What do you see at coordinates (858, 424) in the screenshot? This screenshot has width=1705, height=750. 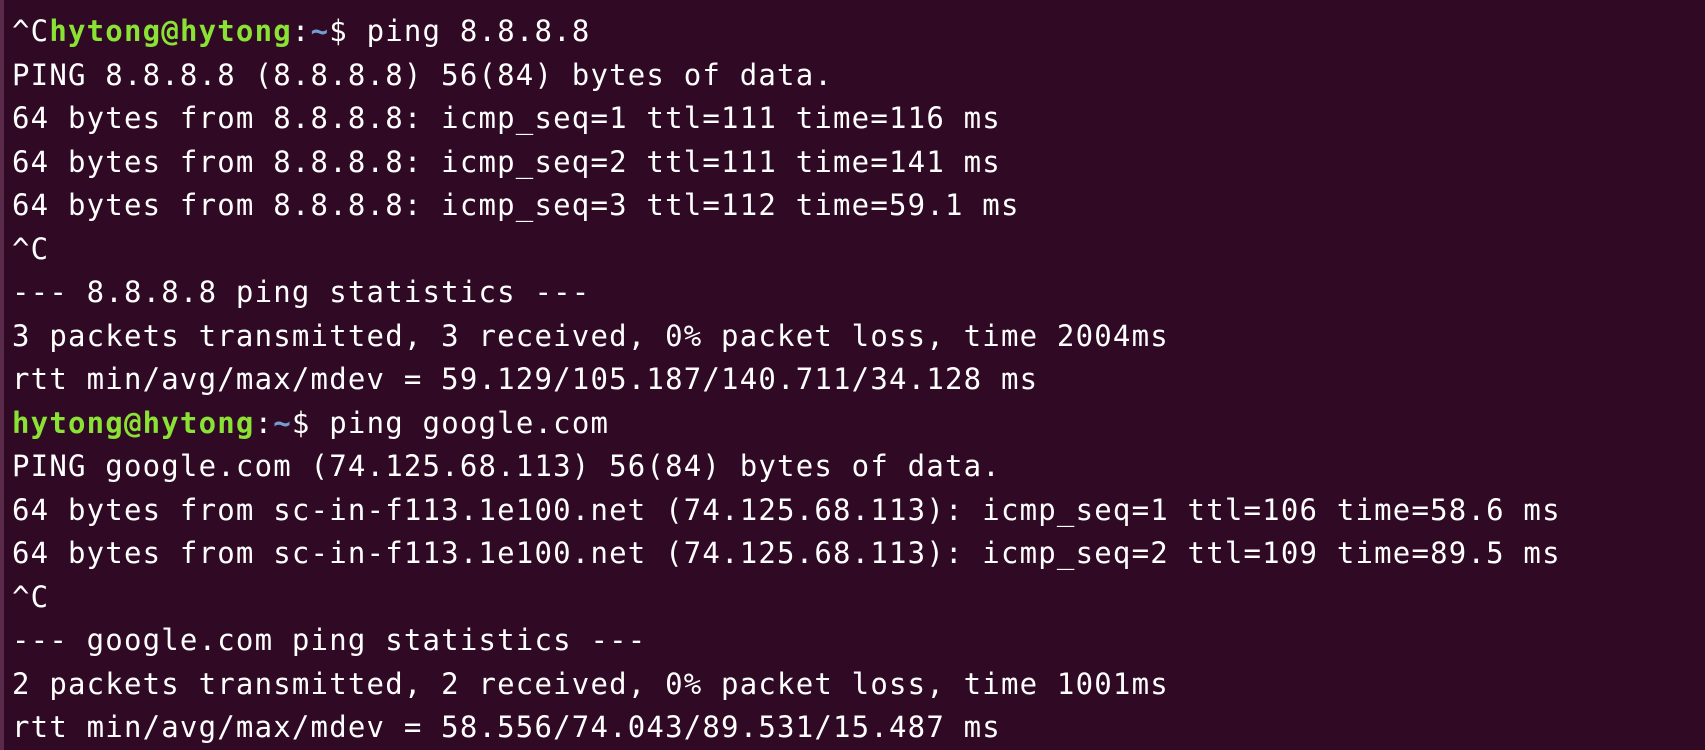 I see `prompt-line: hytong@hytong:~$ ping google.com` at bounding box center [858, 424].